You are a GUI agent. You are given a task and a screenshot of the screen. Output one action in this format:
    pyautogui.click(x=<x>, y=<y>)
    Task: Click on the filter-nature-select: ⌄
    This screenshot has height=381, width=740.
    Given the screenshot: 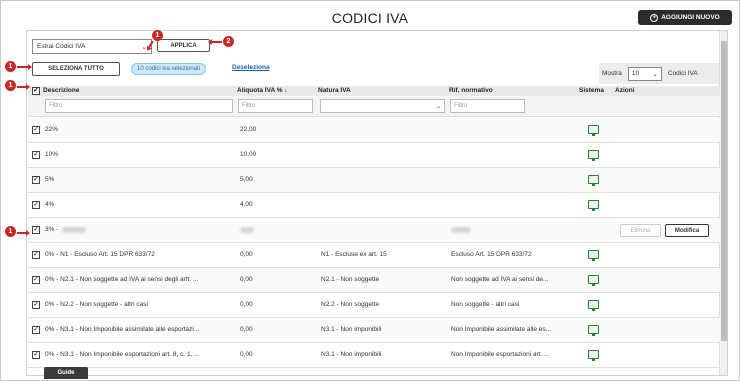 What is the action you would take?
    pyautogui.click(x=382, y=106)
    